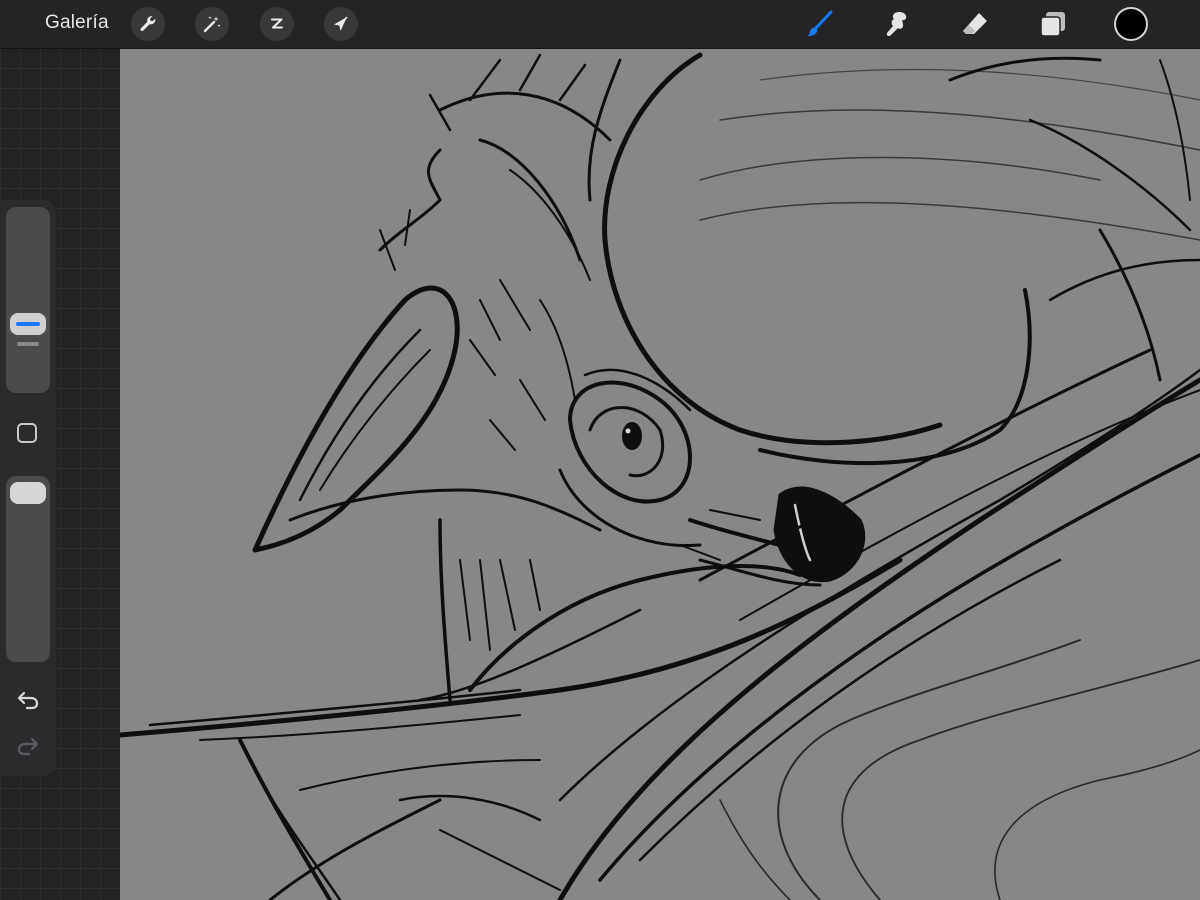  I want to click on eraser-tool-button, so click(975, 24).